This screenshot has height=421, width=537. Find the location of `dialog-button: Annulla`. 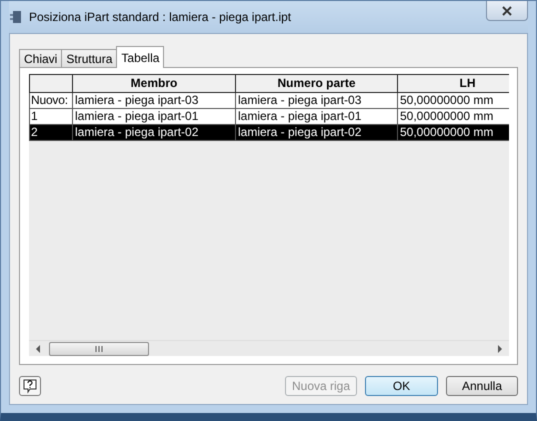

dialog-button: Annulla is located at coordinates (482, 386).